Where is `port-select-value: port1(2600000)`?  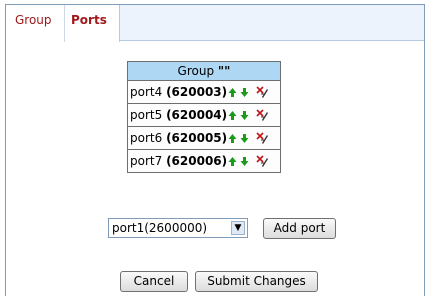 port-select-value: port1(2600000) is located at coordinates (160, 228).